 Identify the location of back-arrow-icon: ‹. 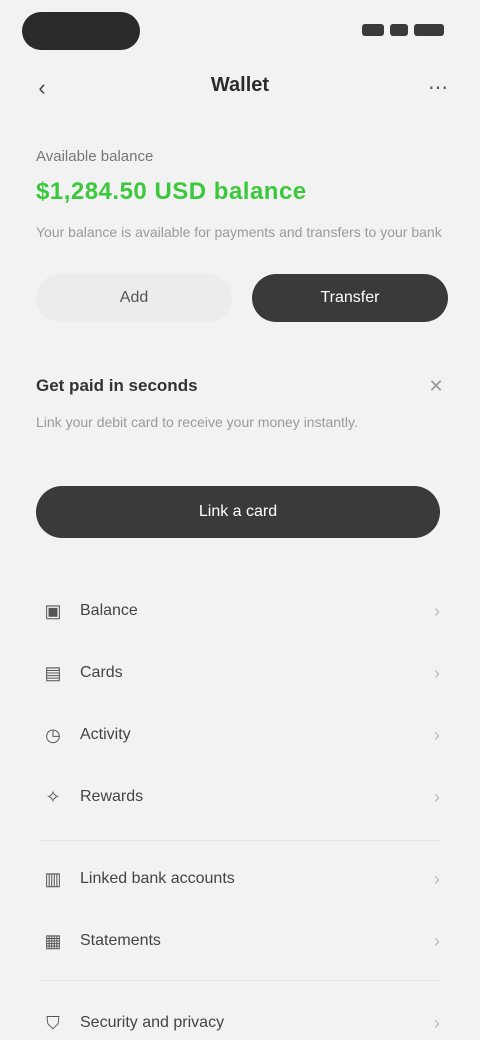
(42, 88).